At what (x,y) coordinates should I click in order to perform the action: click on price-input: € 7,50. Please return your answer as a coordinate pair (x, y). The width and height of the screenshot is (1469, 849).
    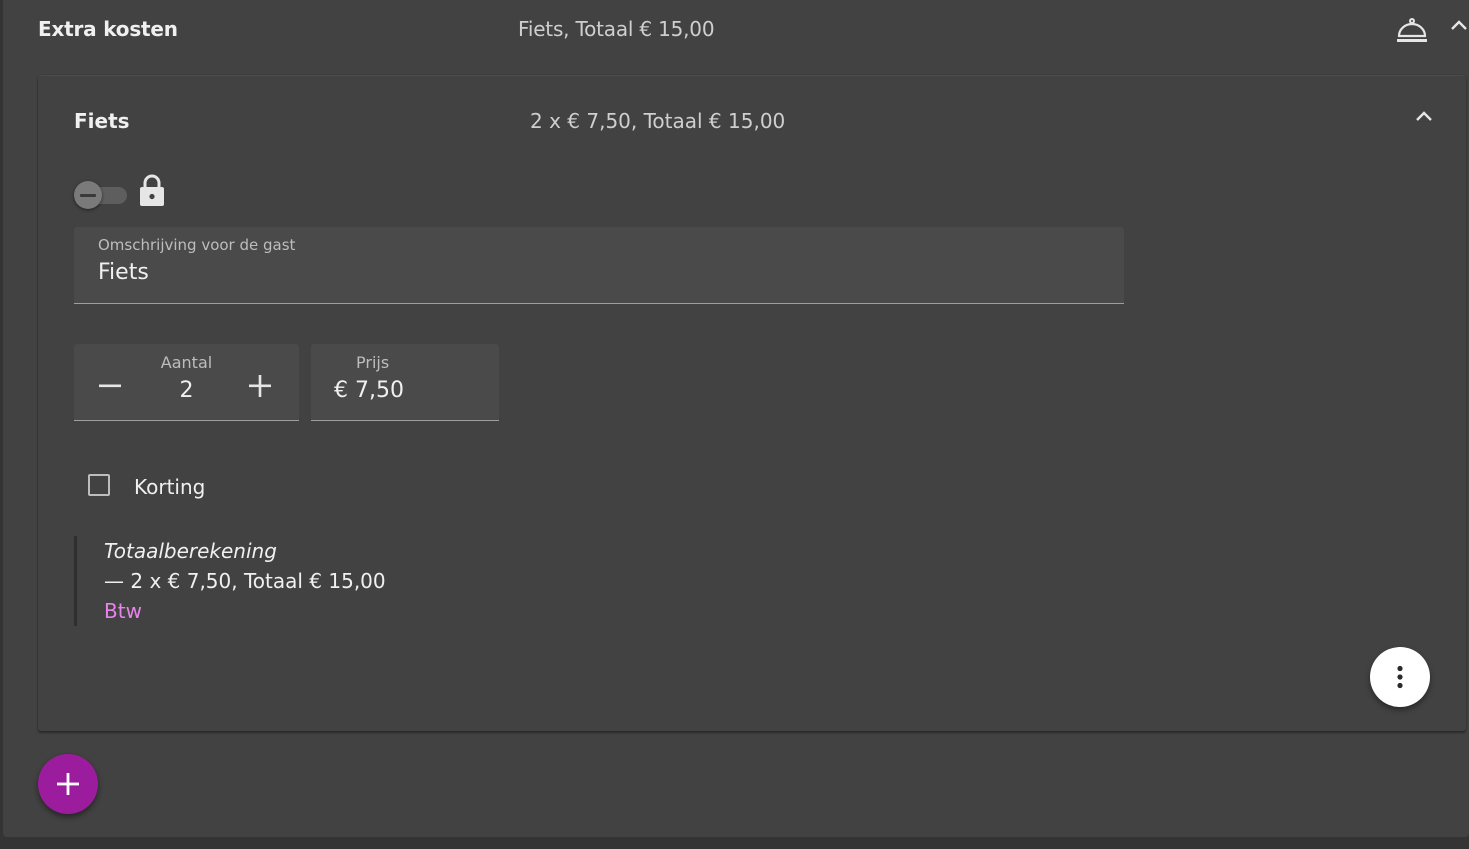
    Looking at the image, I should click on (369, 390).